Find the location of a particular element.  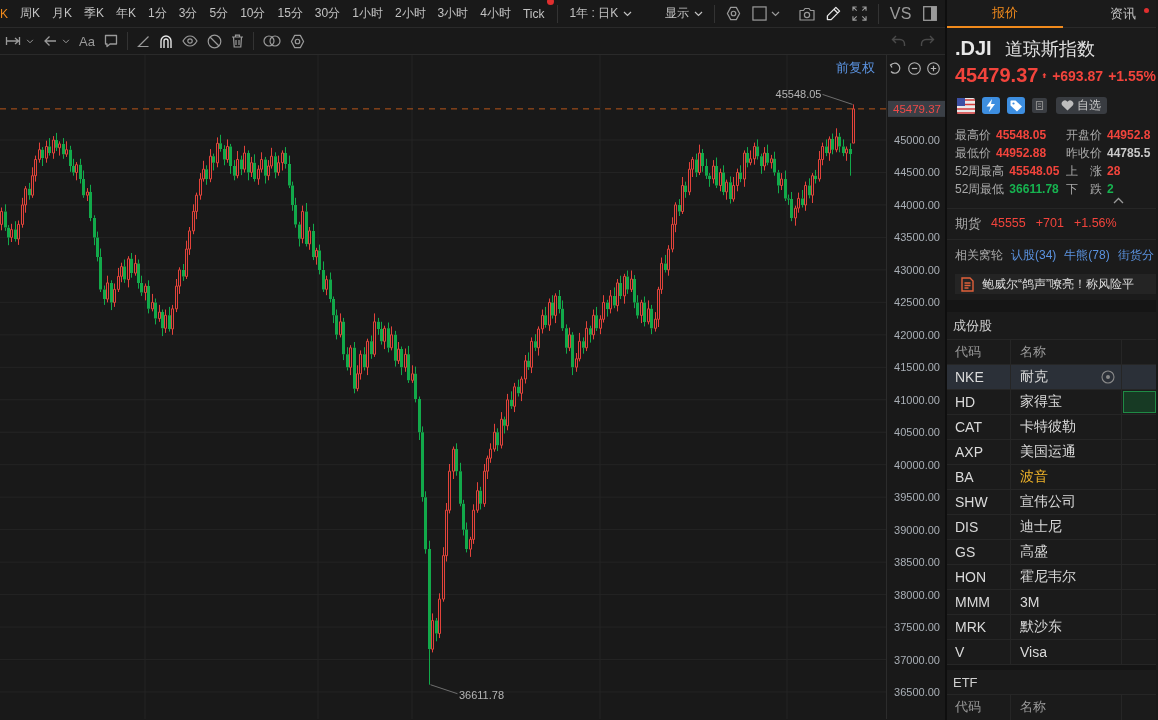

stock-code: GS is located at coordinates (979, 552).